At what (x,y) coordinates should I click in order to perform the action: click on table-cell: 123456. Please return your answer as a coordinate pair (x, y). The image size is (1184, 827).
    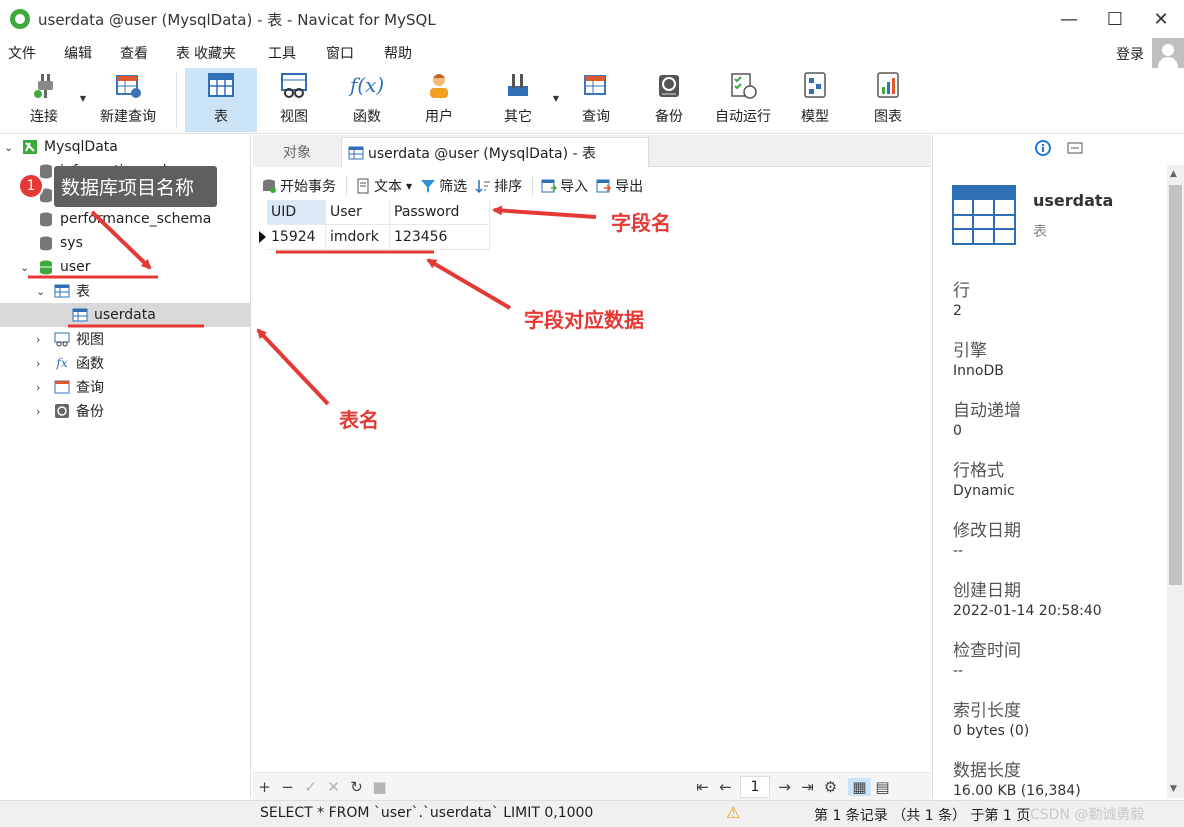
    Looking at the image, I should click on (440, 237).